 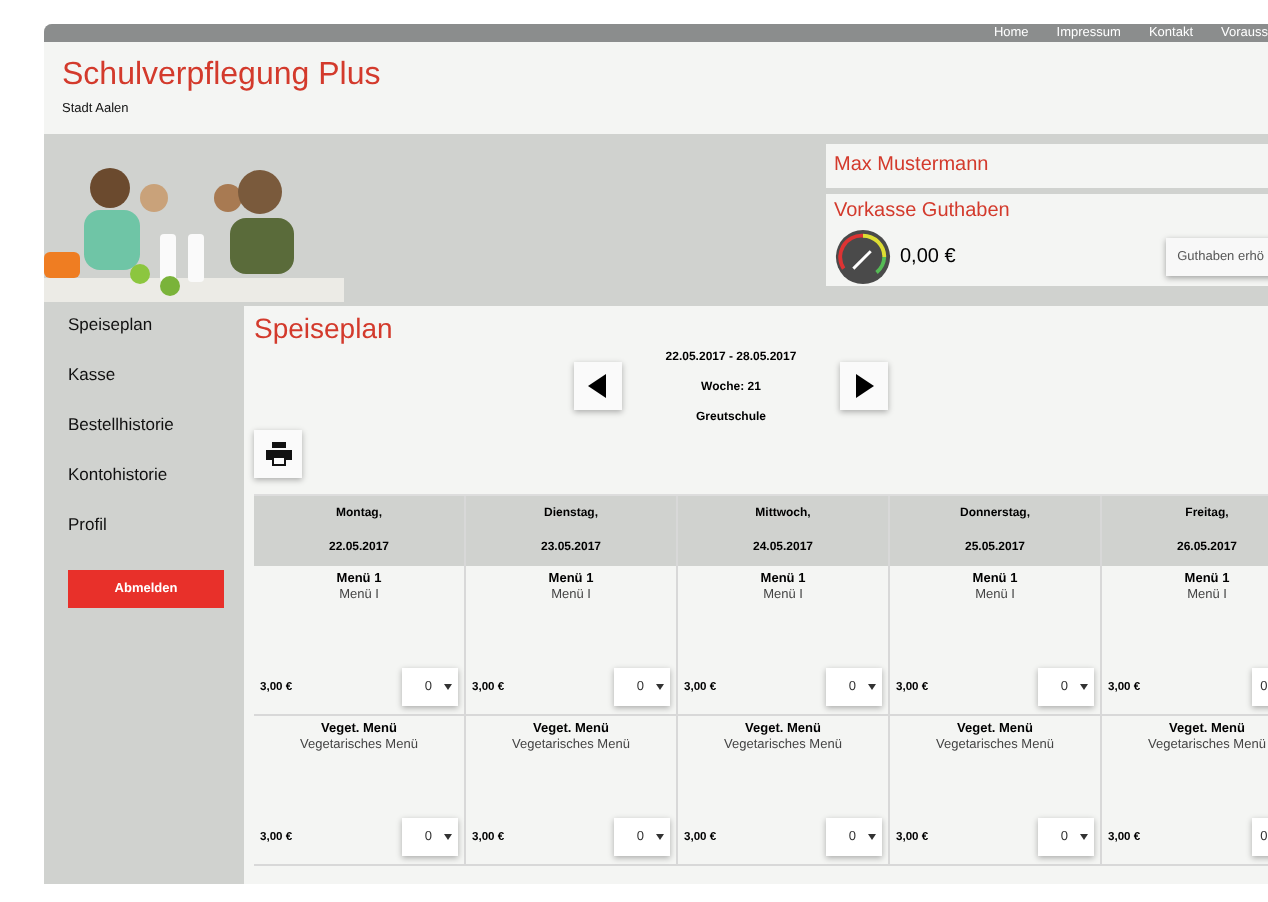 I want to click on next-week-button, so click(x=864, y=386).